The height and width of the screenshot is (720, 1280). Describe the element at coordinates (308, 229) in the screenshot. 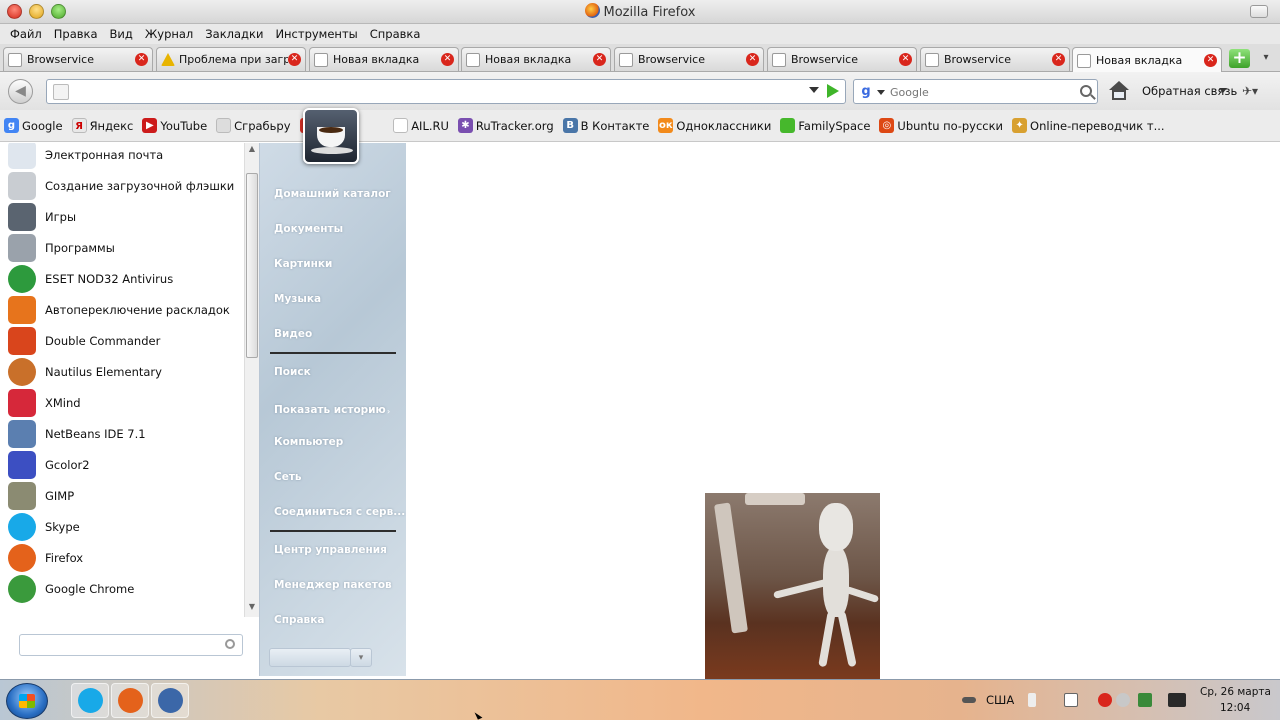

I see `place-documents: Документы` at that location.